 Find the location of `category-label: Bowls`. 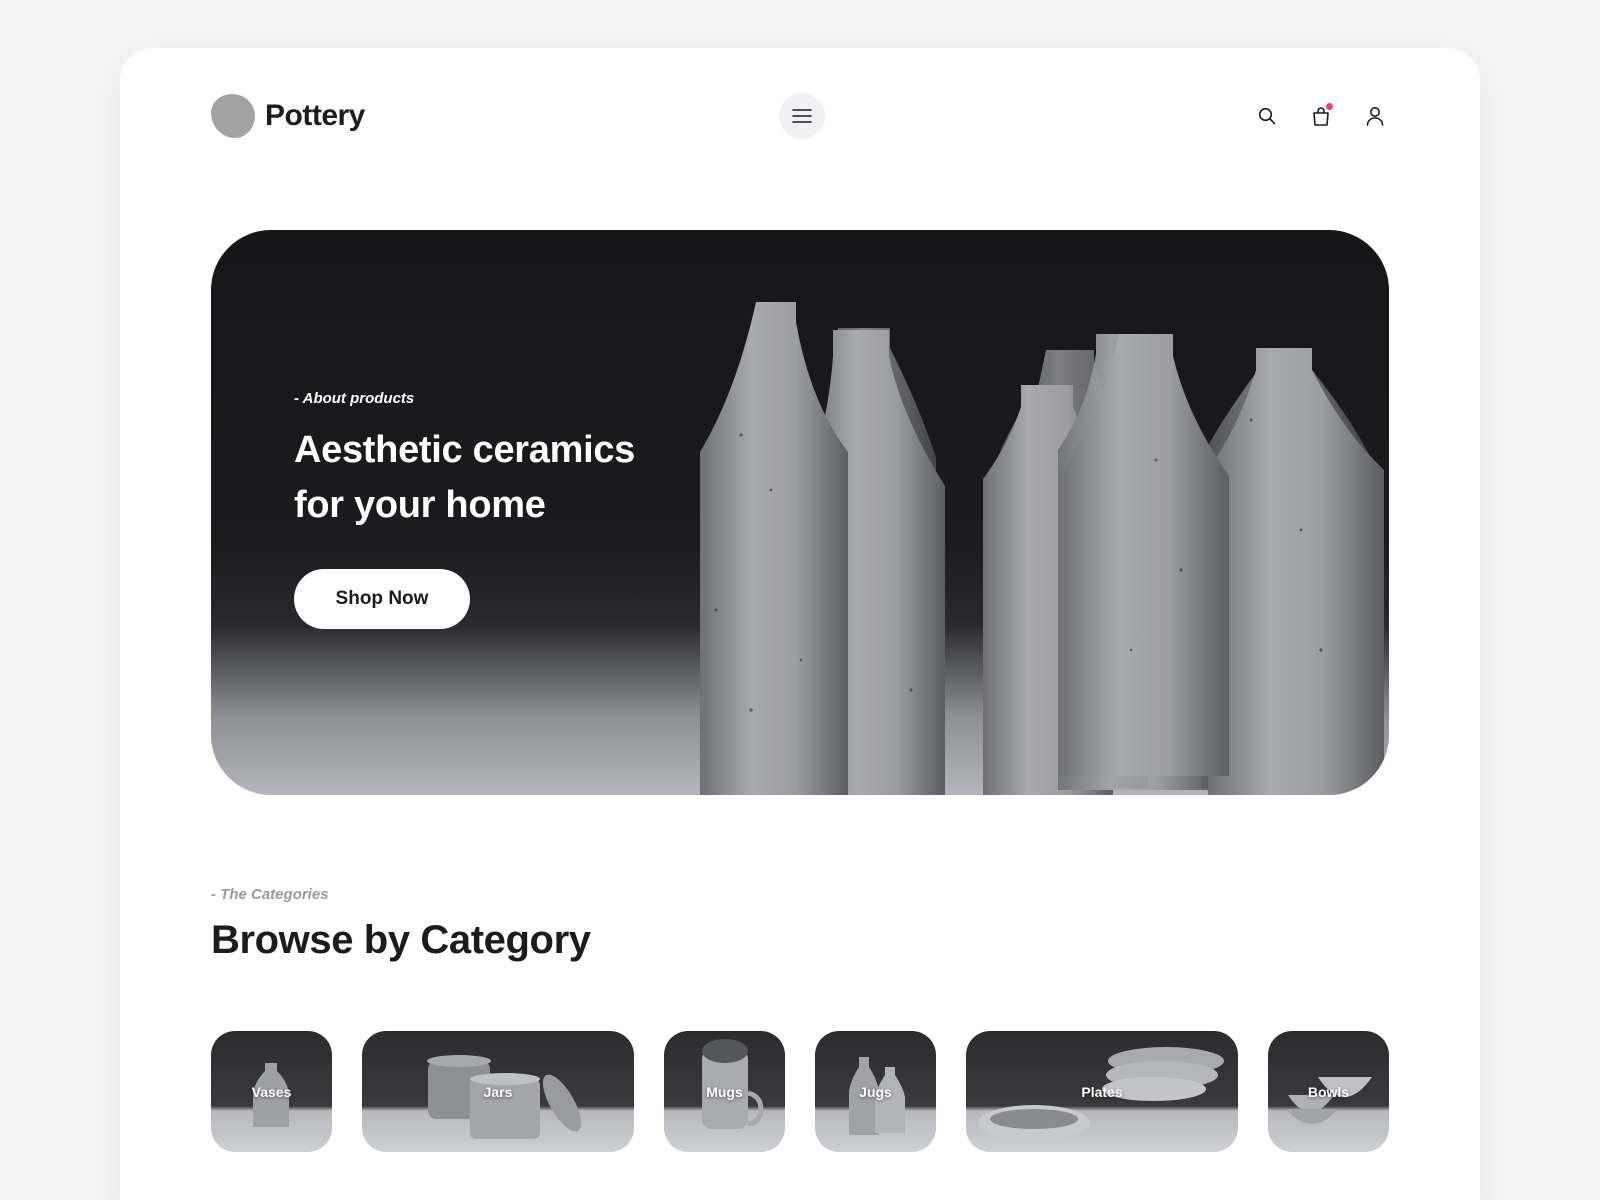

category-label: Bowls is located at coordinates (1328, 1091).